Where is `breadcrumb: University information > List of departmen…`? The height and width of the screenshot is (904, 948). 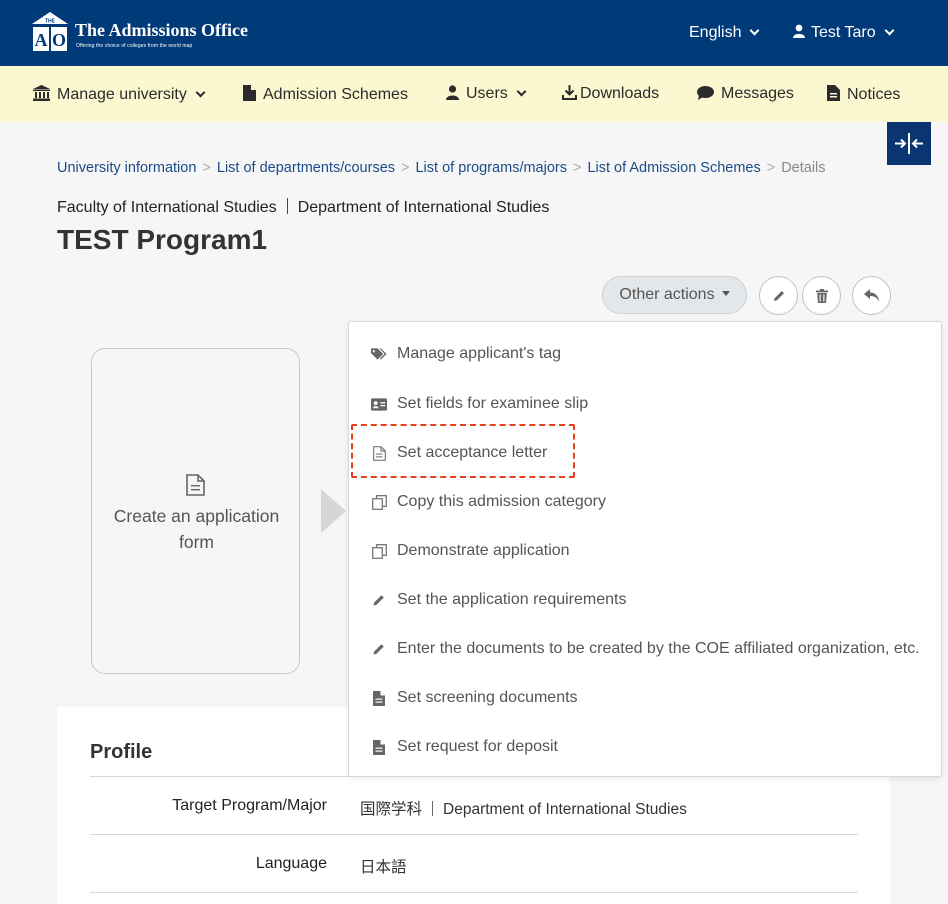 breadcrumb: University information > List of departmen… is located at coordinates (441, 168).